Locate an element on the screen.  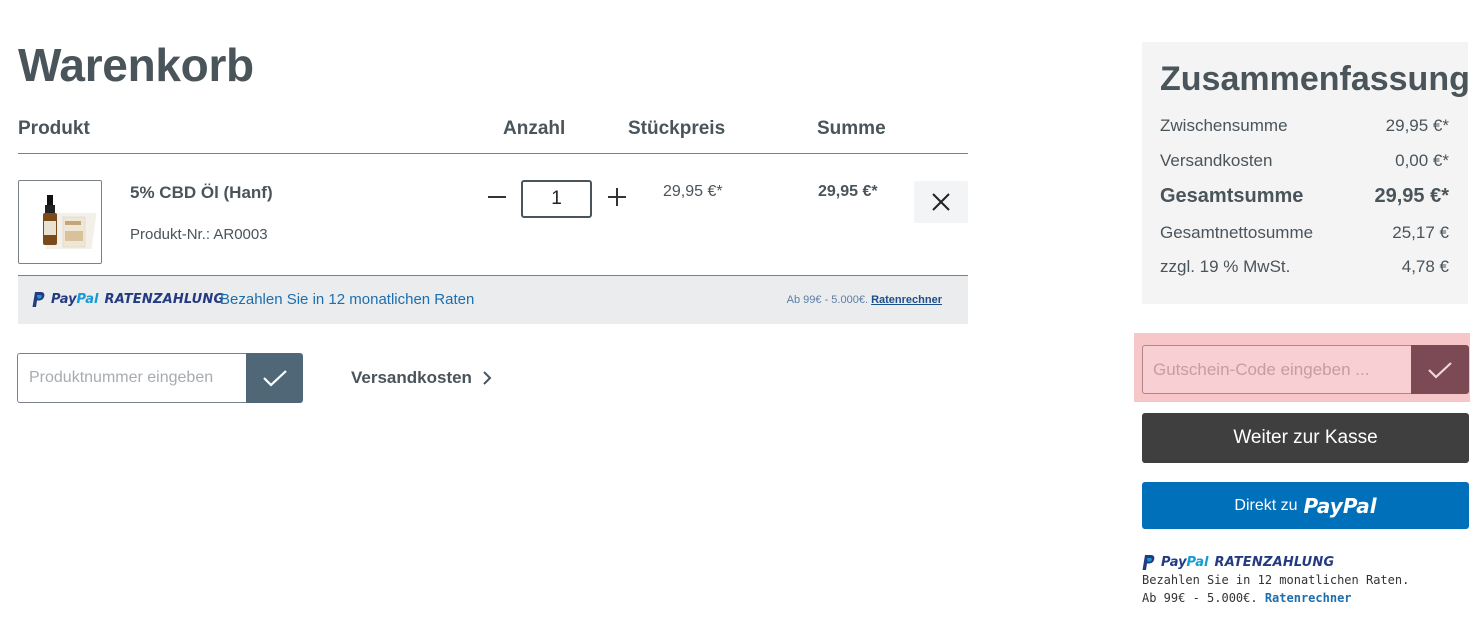
paypal-express-button: Direkt zu PayPal is located at coordinates (1305, 505).